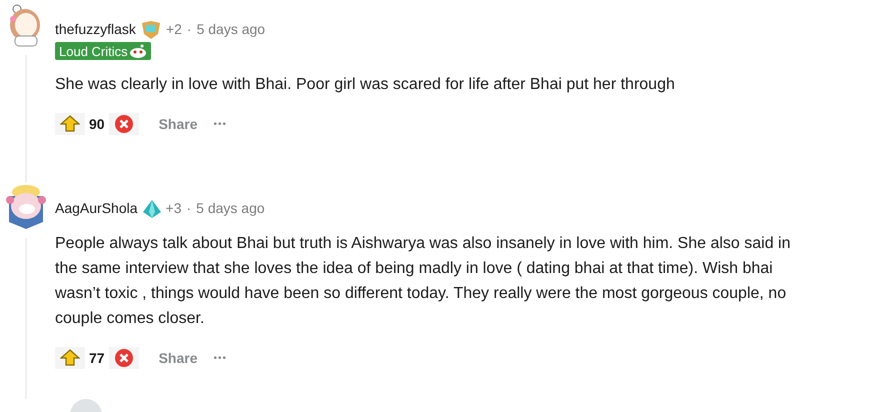  I want to click on vote-count: 90, so click(97, 124).